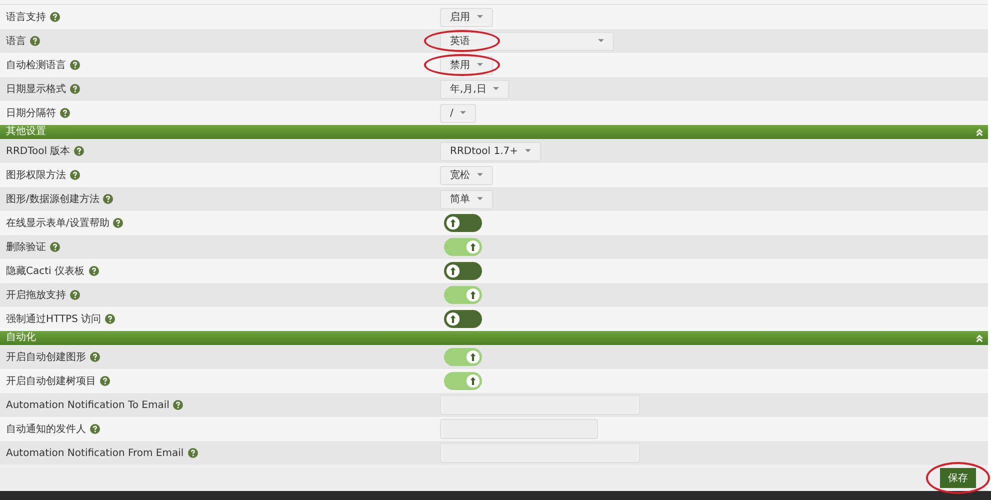 This screenshot has width=991, height=500. Describe the element at coordinates (38, 151) in the screenshot. I see `setting-label: RRDTool 版本` at that location.